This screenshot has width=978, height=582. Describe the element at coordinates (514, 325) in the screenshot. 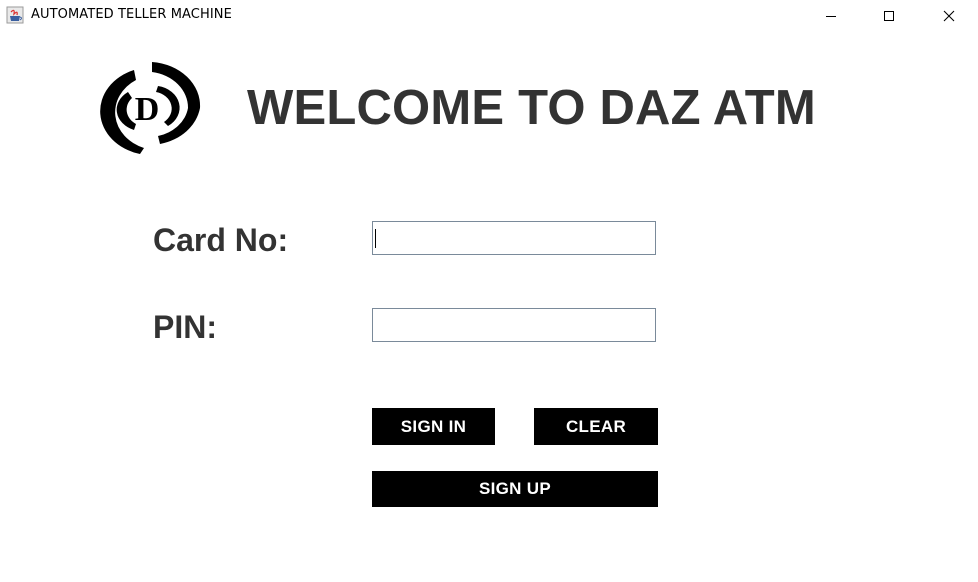

I see `pin-input` at that location.